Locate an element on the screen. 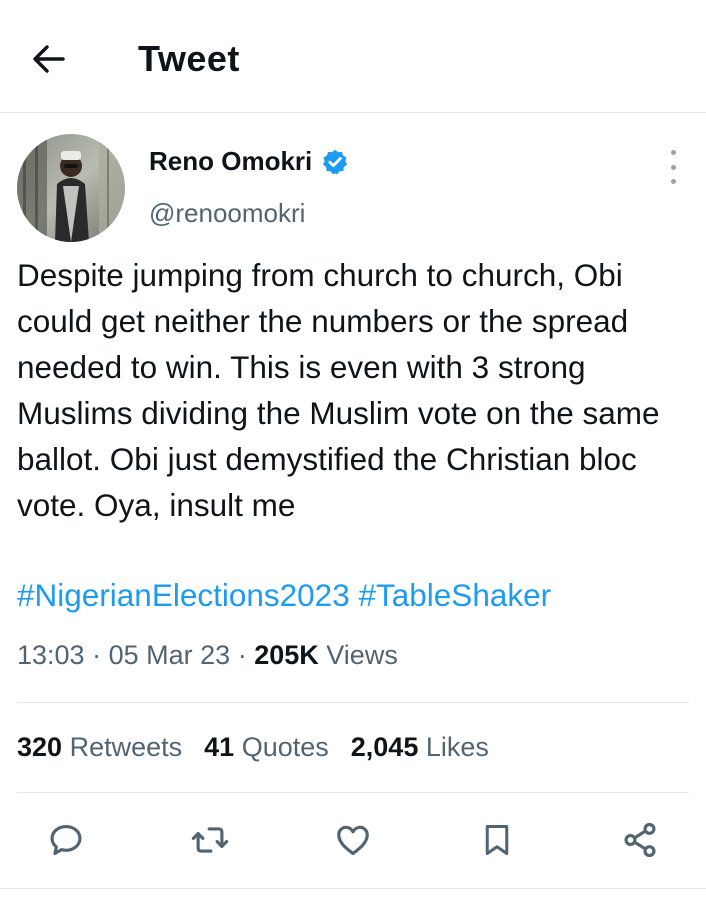  reply-icon is located at coordinates (66, 840).